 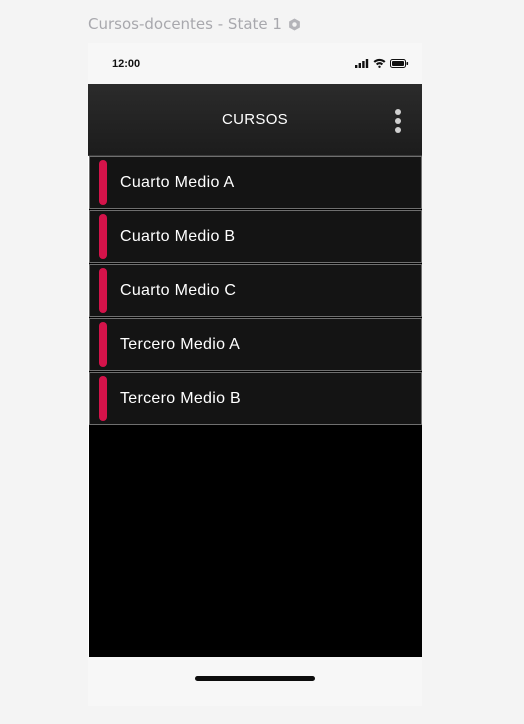 I want to click on course-item: Cuarto Medio C, so click(x=255, y=290).